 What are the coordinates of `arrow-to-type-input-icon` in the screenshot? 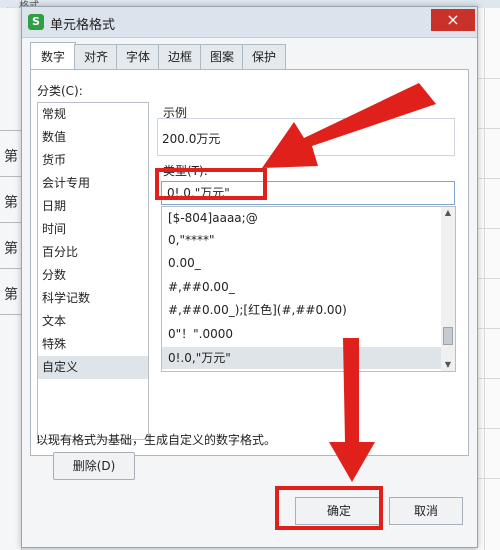 It's located at (349, 125).